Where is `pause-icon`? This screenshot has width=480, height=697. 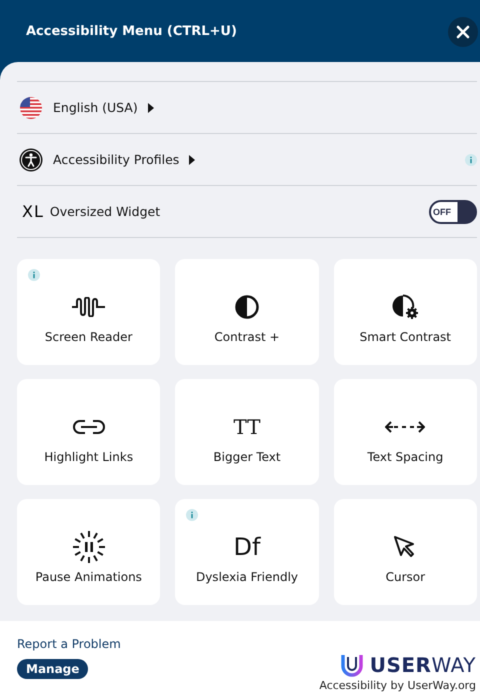 pause-icon is located at coordinates (89, 547).